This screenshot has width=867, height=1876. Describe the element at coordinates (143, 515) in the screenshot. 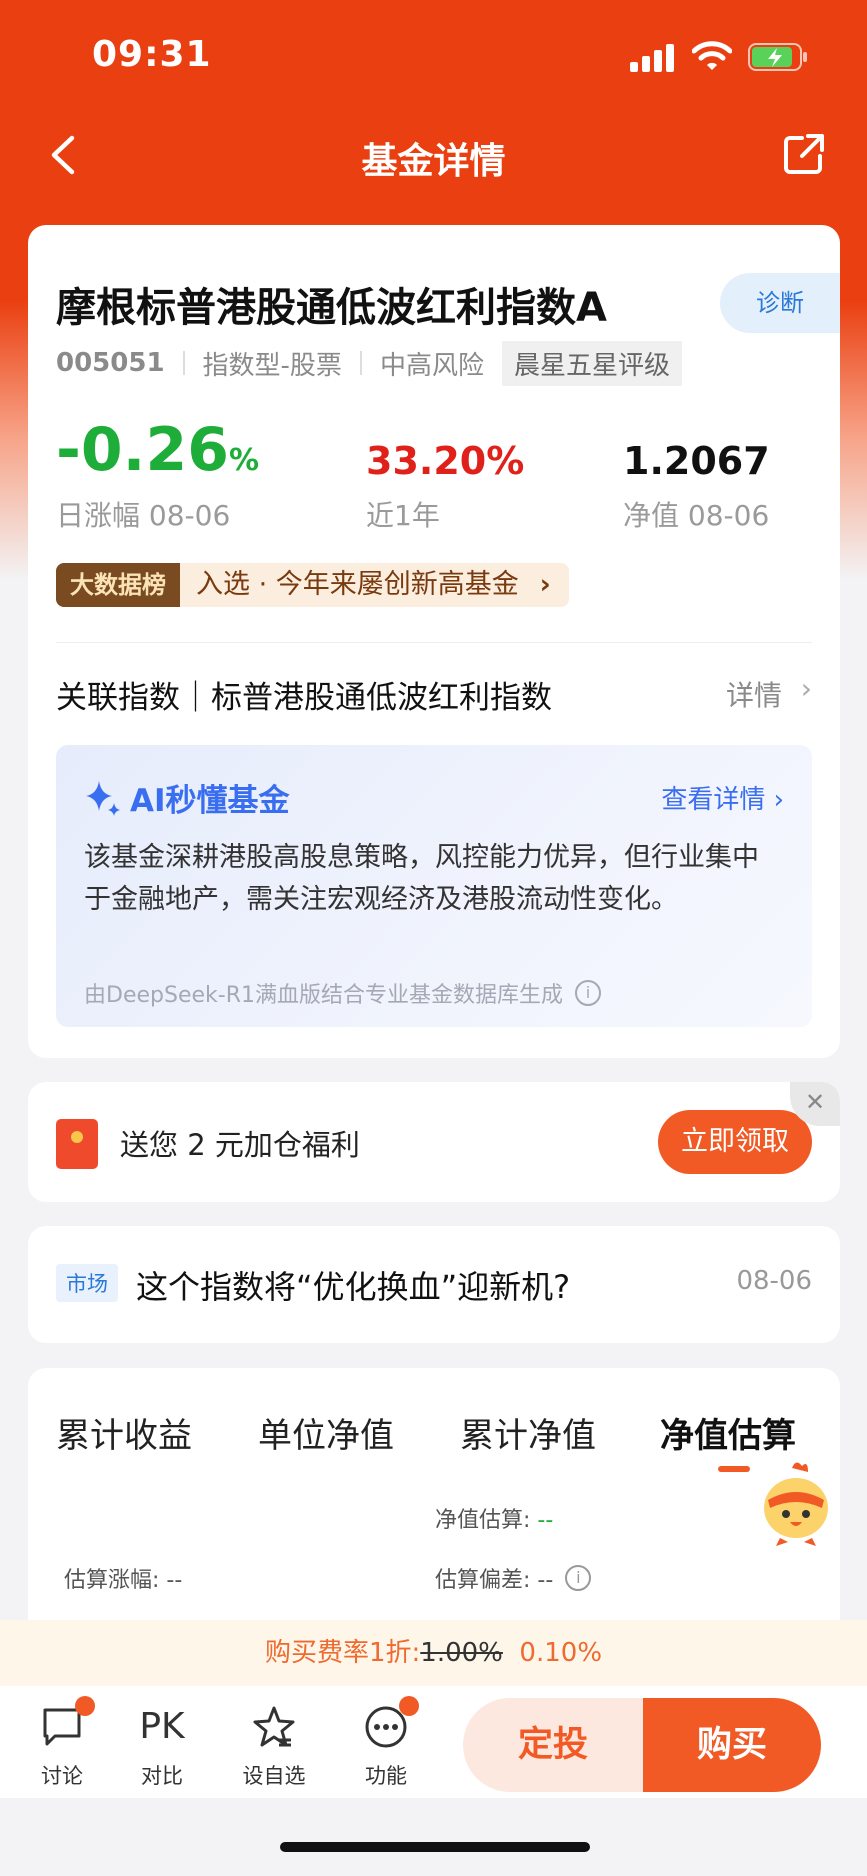

I see `daily-change-label: 日涨幅 08-06` at that location.